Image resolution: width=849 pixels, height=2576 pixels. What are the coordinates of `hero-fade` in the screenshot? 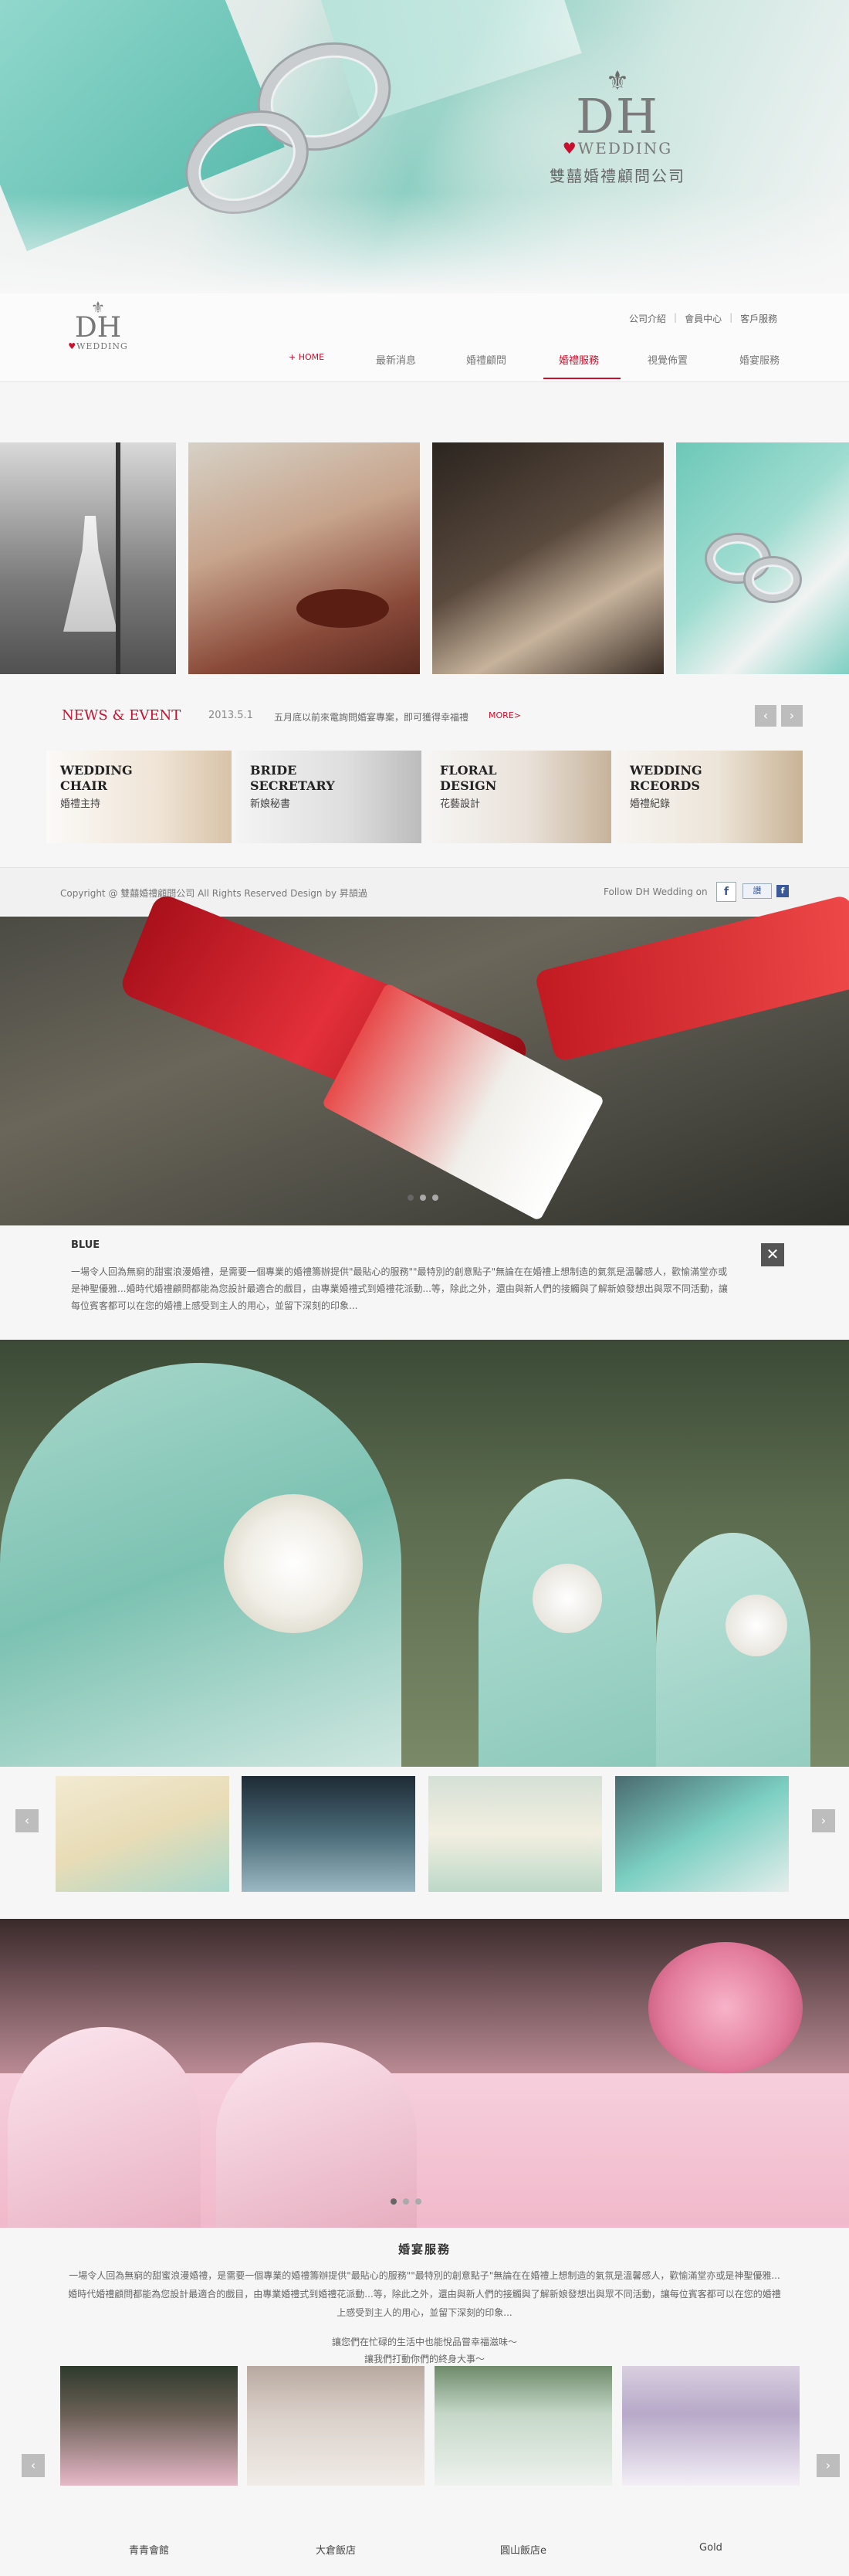 It's located at (424, 243).